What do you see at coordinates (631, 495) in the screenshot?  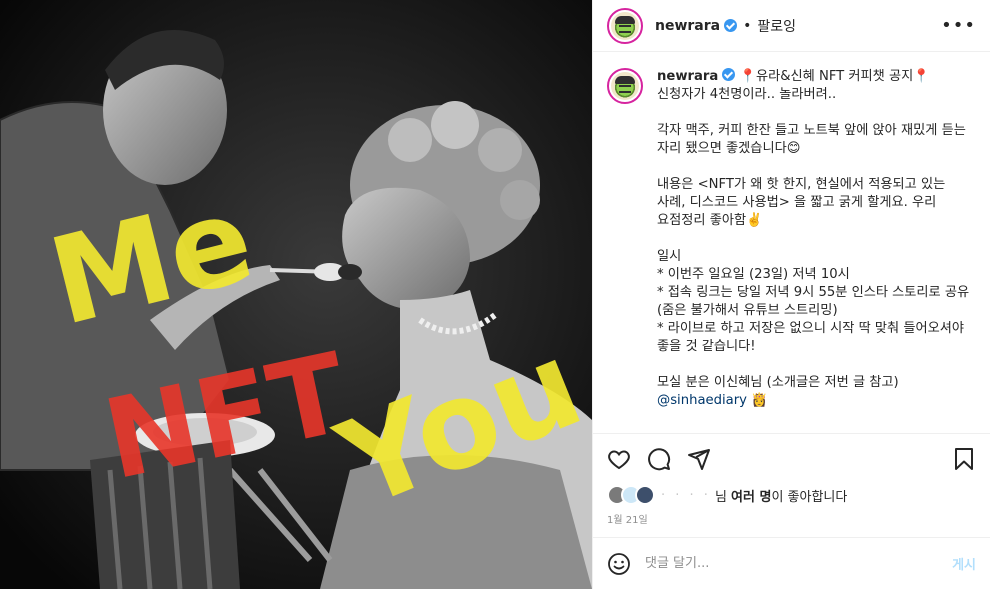 I see `liker-avatars` at bounding box center [631, 495].